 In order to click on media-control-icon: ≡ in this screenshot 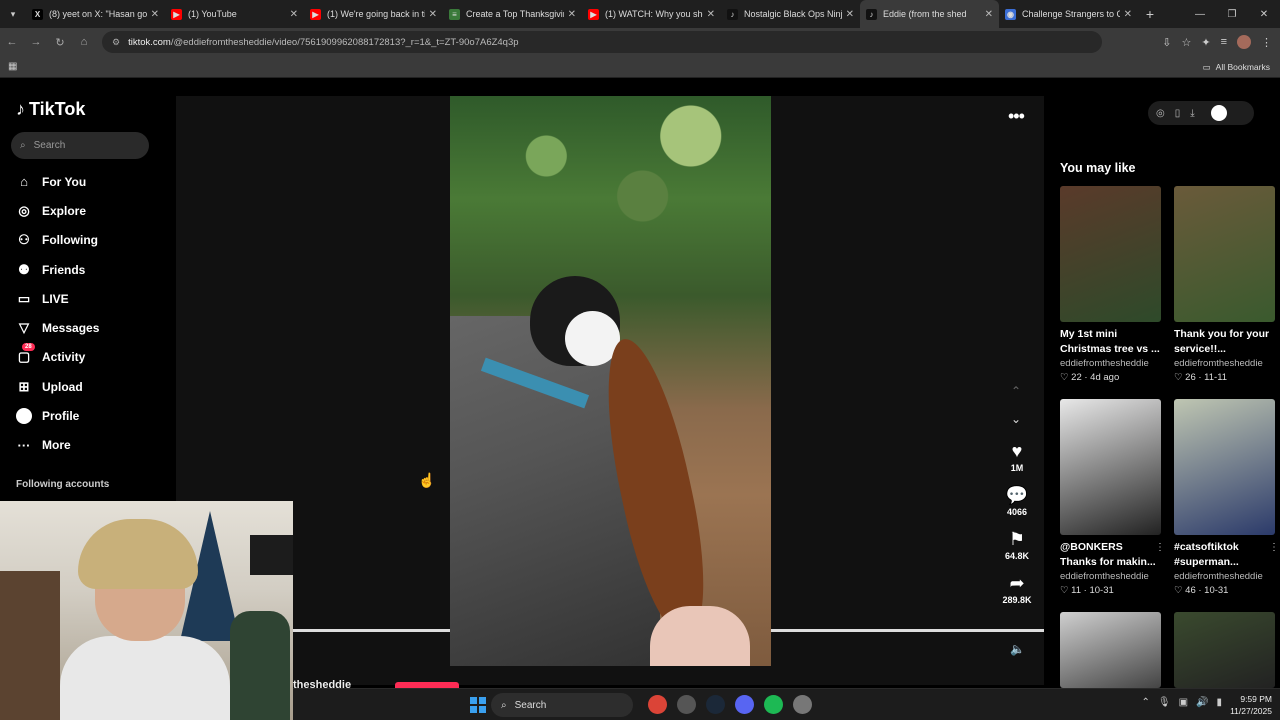, I will do `click(1224, 42)`.